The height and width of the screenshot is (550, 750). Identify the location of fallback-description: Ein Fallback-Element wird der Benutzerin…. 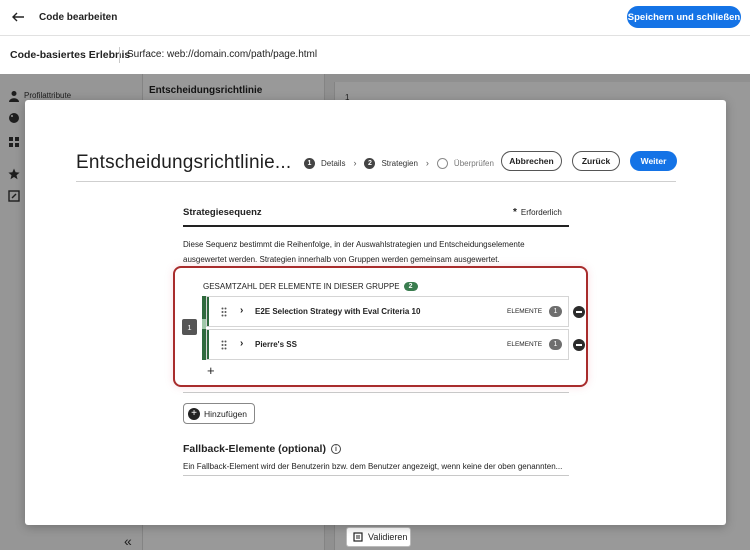
(373, 466).